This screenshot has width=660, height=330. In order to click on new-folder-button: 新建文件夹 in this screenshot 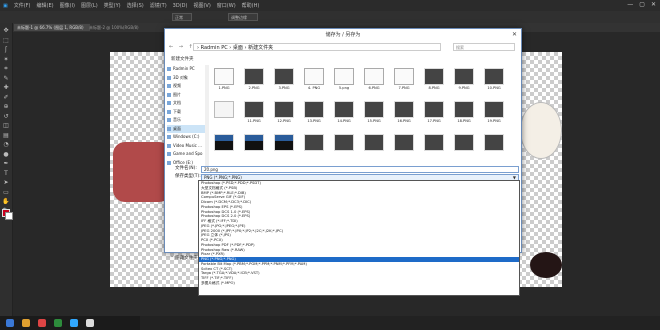, I will do `click(182, 59)`.